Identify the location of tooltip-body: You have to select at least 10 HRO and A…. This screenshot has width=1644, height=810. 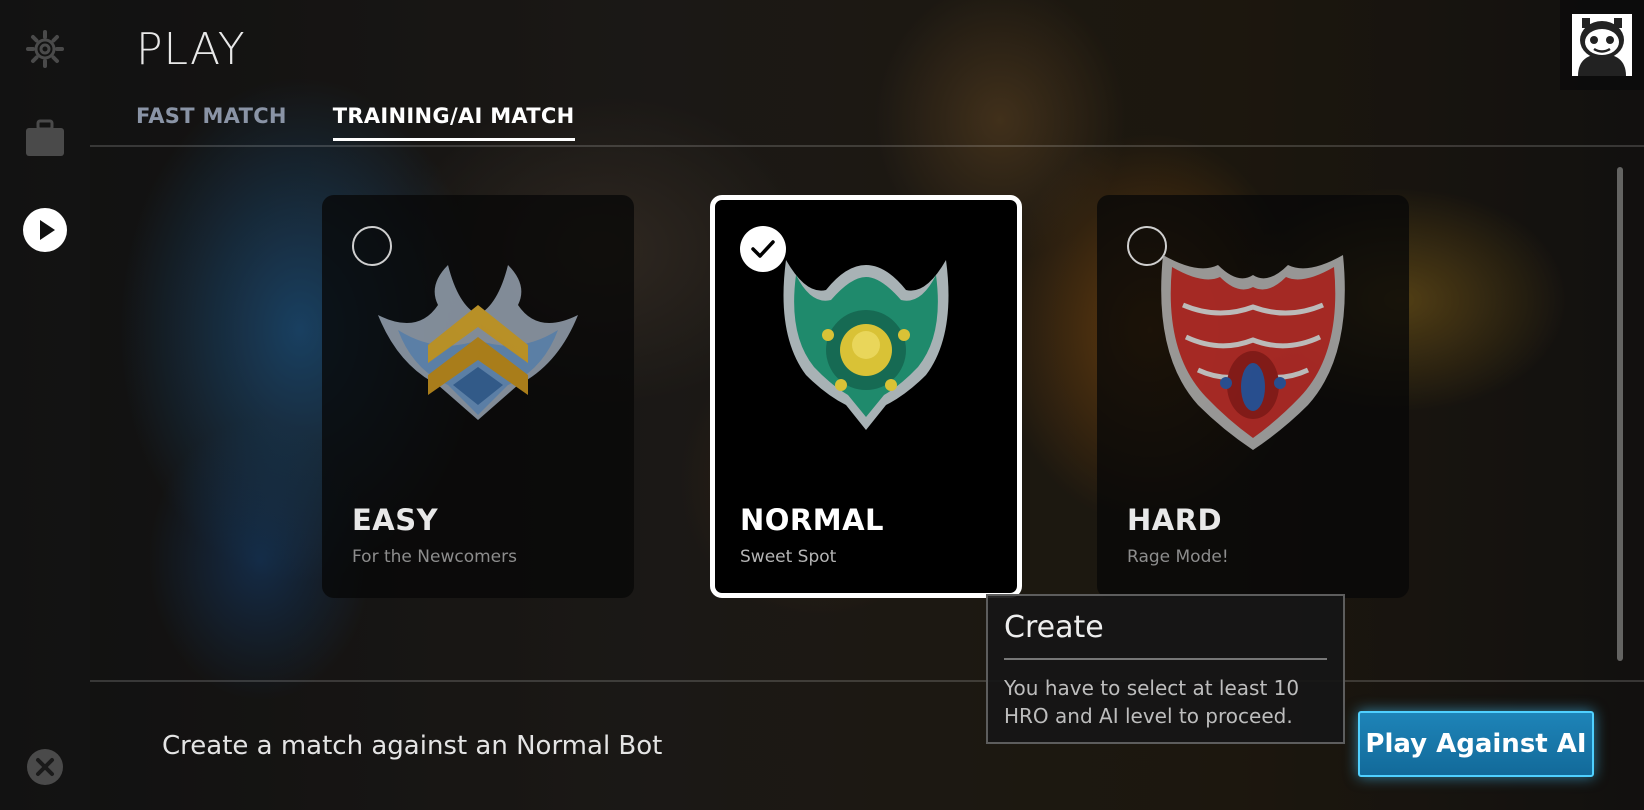
(1152, 702).